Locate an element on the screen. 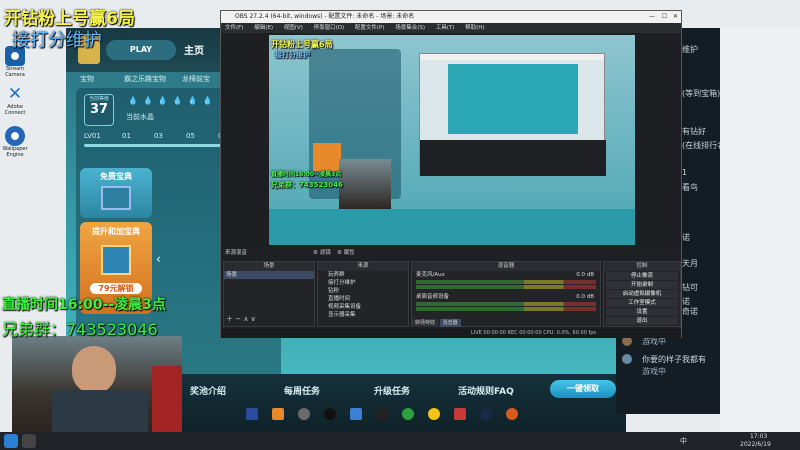 This screenshot has height=450, width=800. play-button: PLAY is located at coordinates (141, 50).